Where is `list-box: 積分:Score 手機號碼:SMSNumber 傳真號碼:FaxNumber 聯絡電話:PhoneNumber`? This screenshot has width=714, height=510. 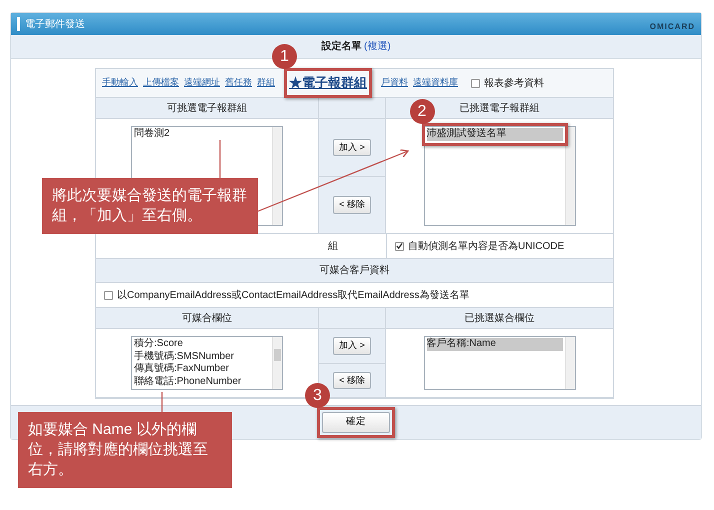
list-box: 積分:Score 手機號碼:SMSNumber 傳真號碼:FaxNumber 聯絡電話:PhoneNumber is located at coordinates (207, 363).